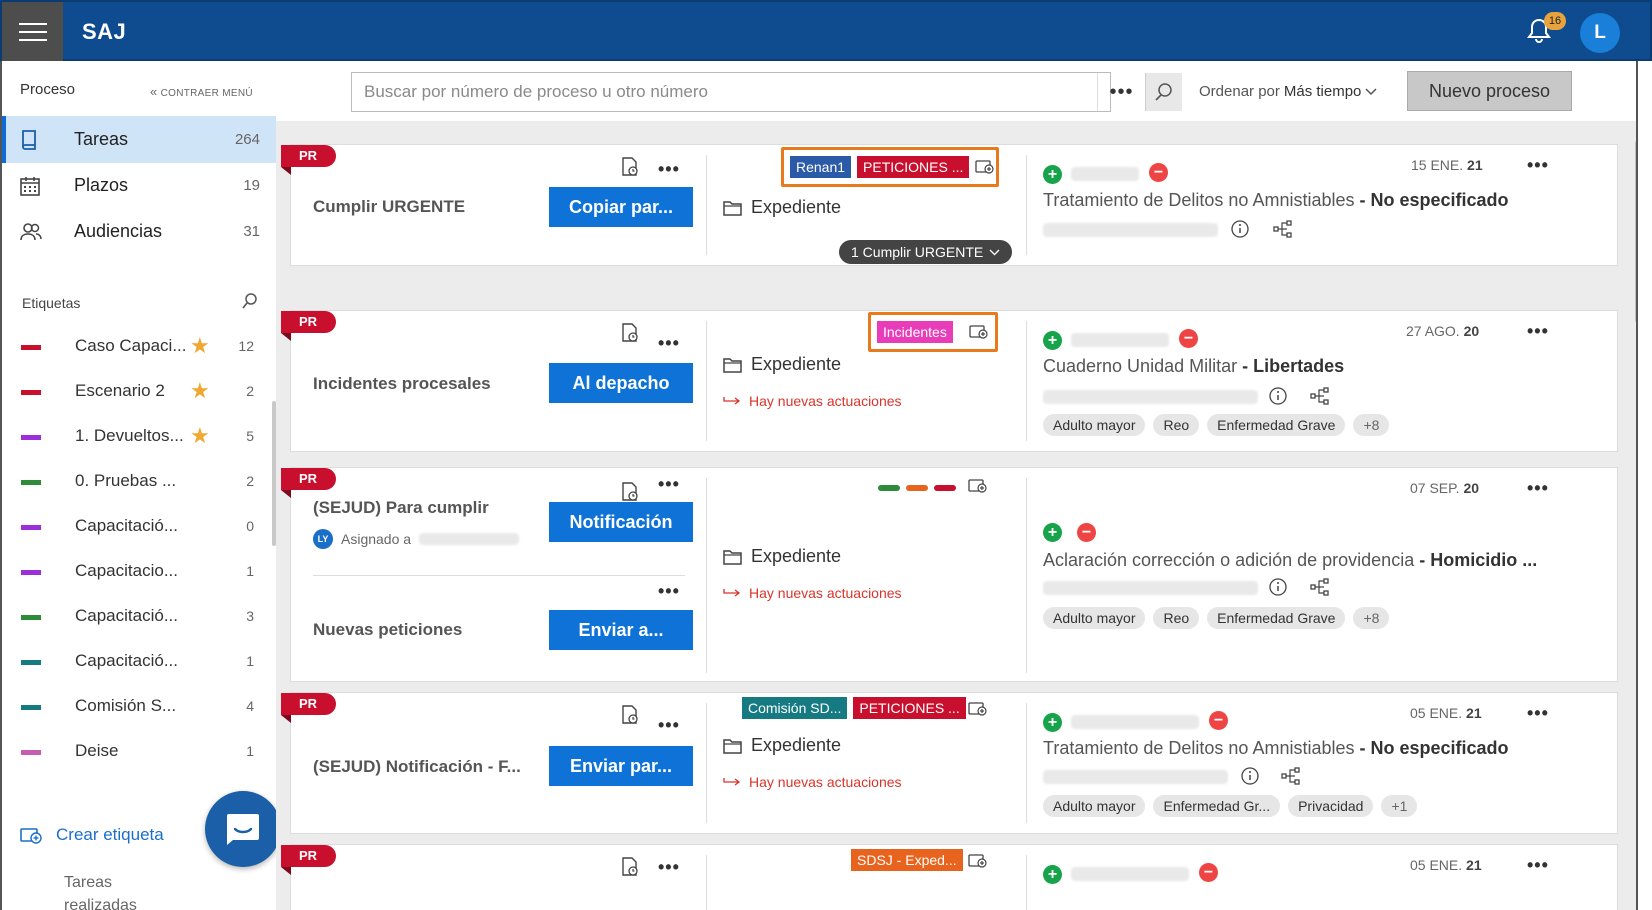 The height and width of the screenshot is (910, 1652). Describe the element at coordinates (139, 185) in the screenshot. I see `sidebar-item-plazos: Plazos 19` at that location.